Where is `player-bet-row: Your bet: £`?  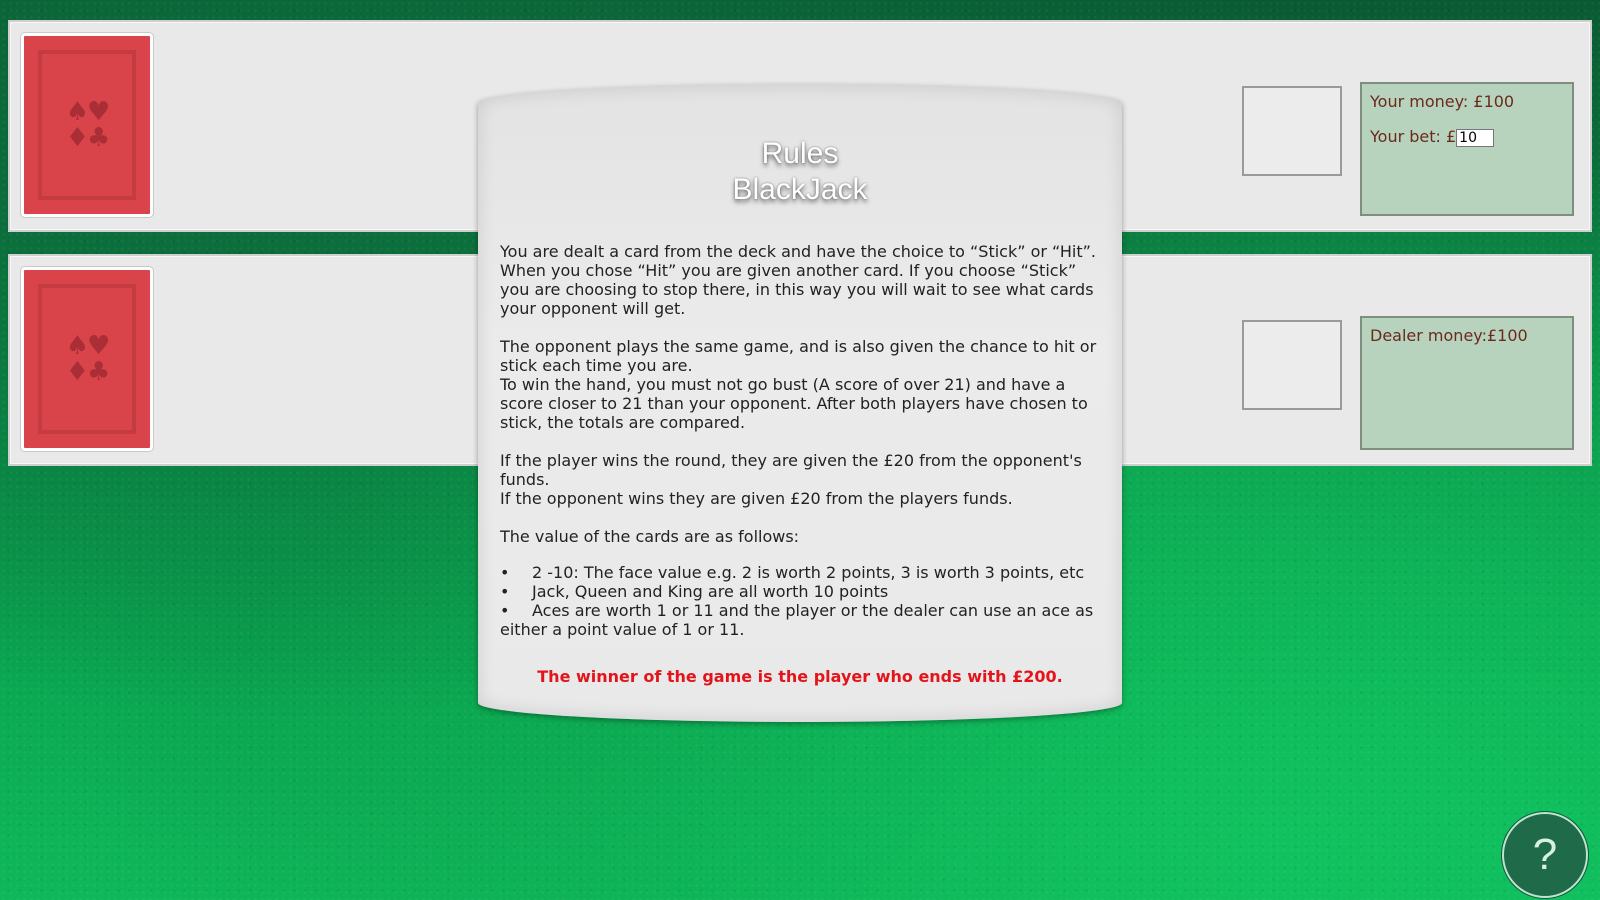 player-bet-row: Your bet: £ is located at coordinates (1467, 137).